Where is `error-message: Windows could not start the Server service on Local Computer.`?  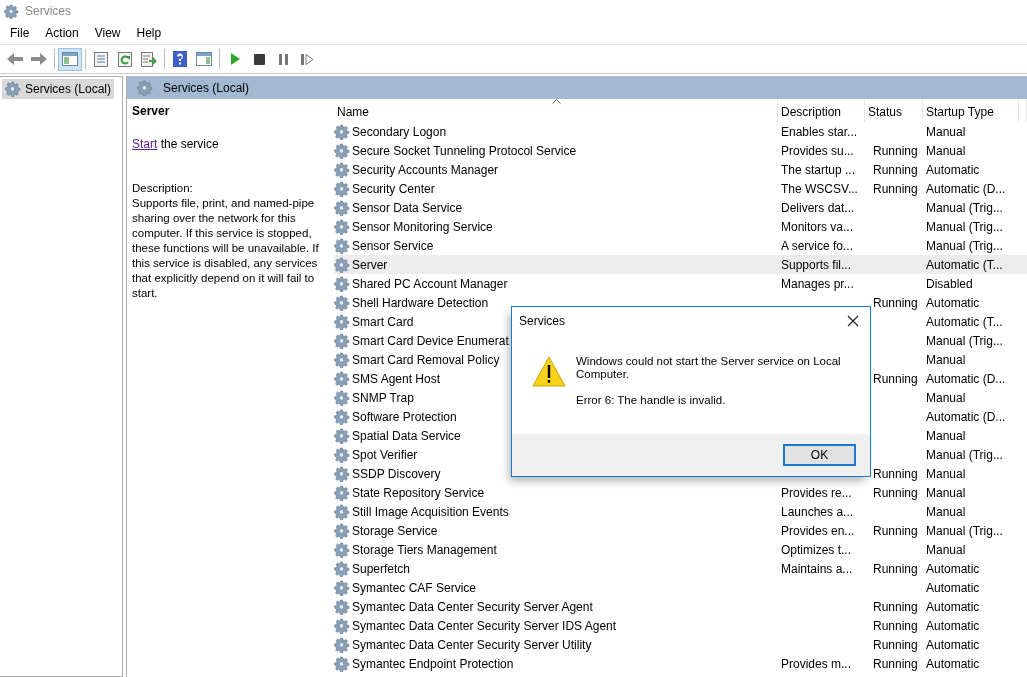 error-message: Windows could not start the Server service on Local Computer. is located at coordinates (709, 368).